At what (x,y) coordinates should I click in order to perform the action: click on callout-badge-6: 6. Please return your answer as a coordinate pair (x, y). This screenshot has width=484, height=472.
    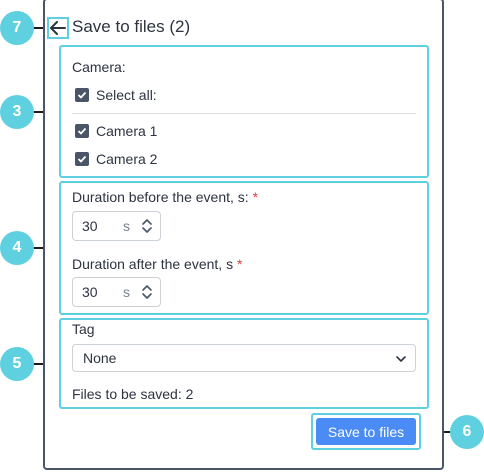
    Looking at the image, I should click on (467, 432).